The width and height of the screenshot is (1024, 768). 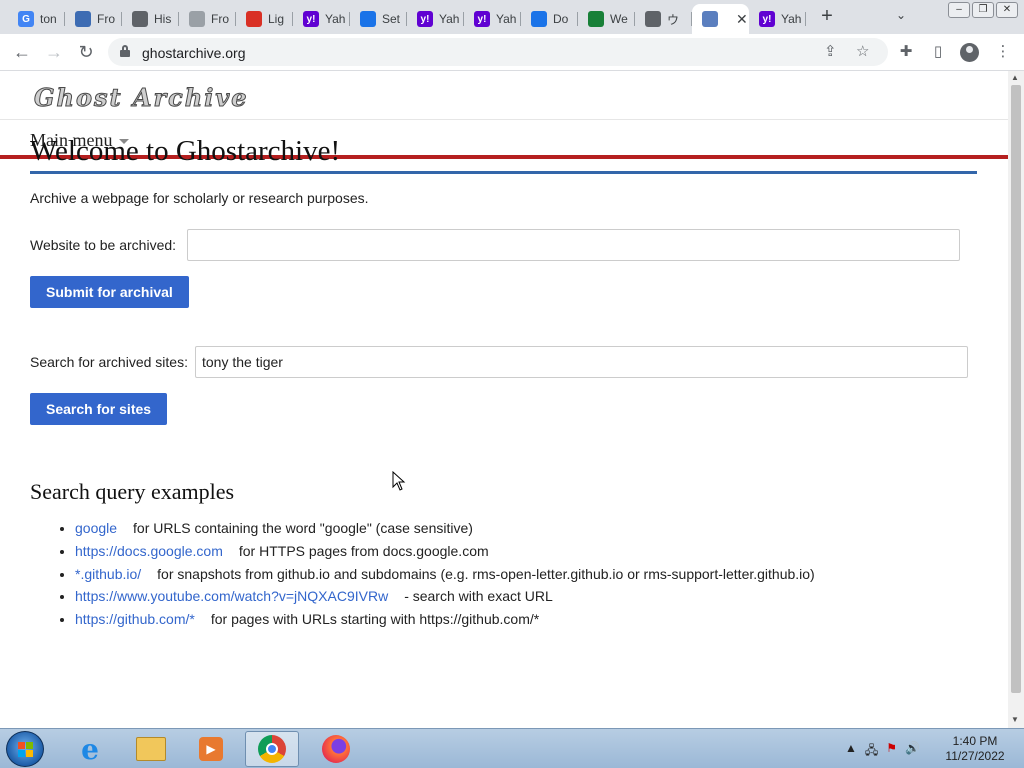 What do you see at coordinates (596, 19) in the screenshot?
I see `spreadsheet-icon` at bounding box center [596, 19].